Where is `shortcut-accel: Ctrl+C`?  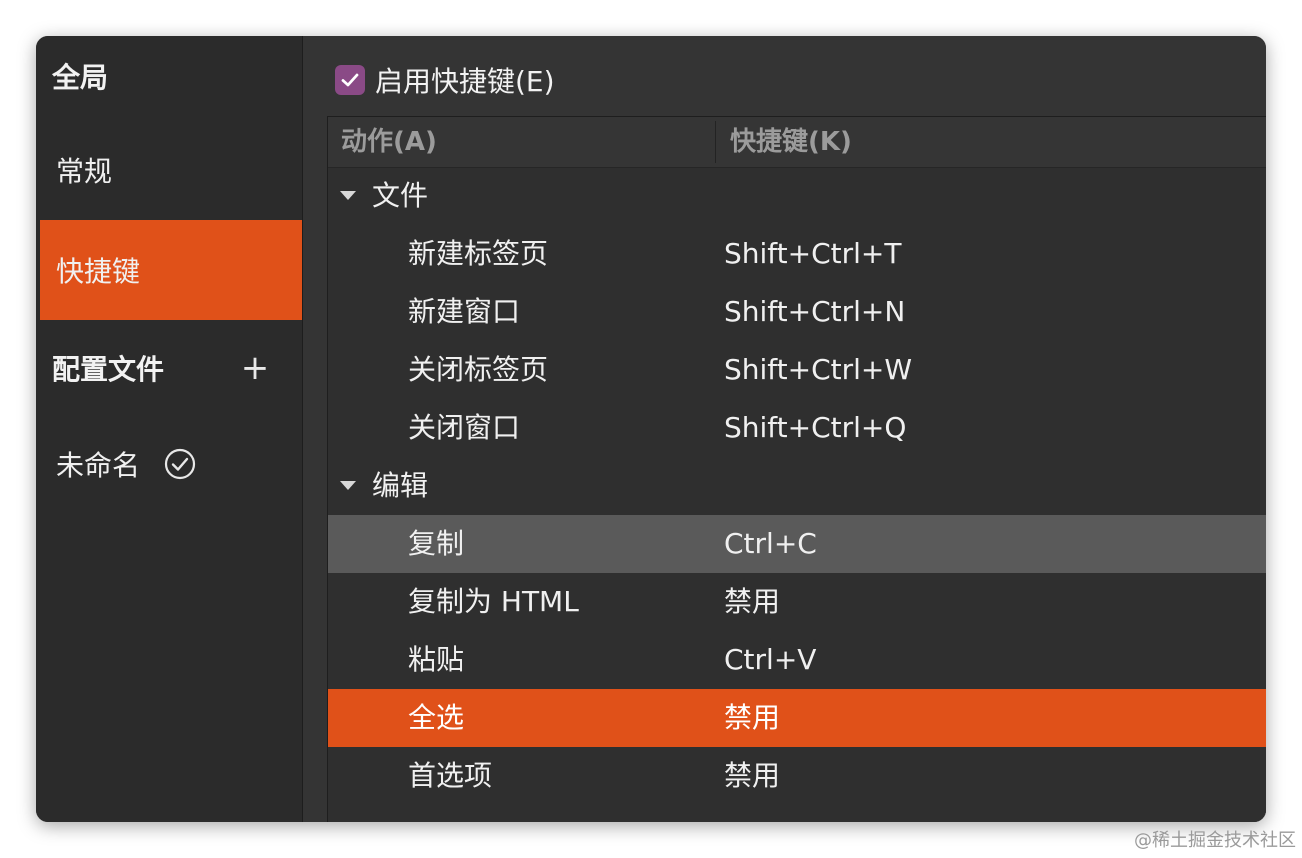
shortcut-accel: Ctrl+C is located at coordinates (770, 544).